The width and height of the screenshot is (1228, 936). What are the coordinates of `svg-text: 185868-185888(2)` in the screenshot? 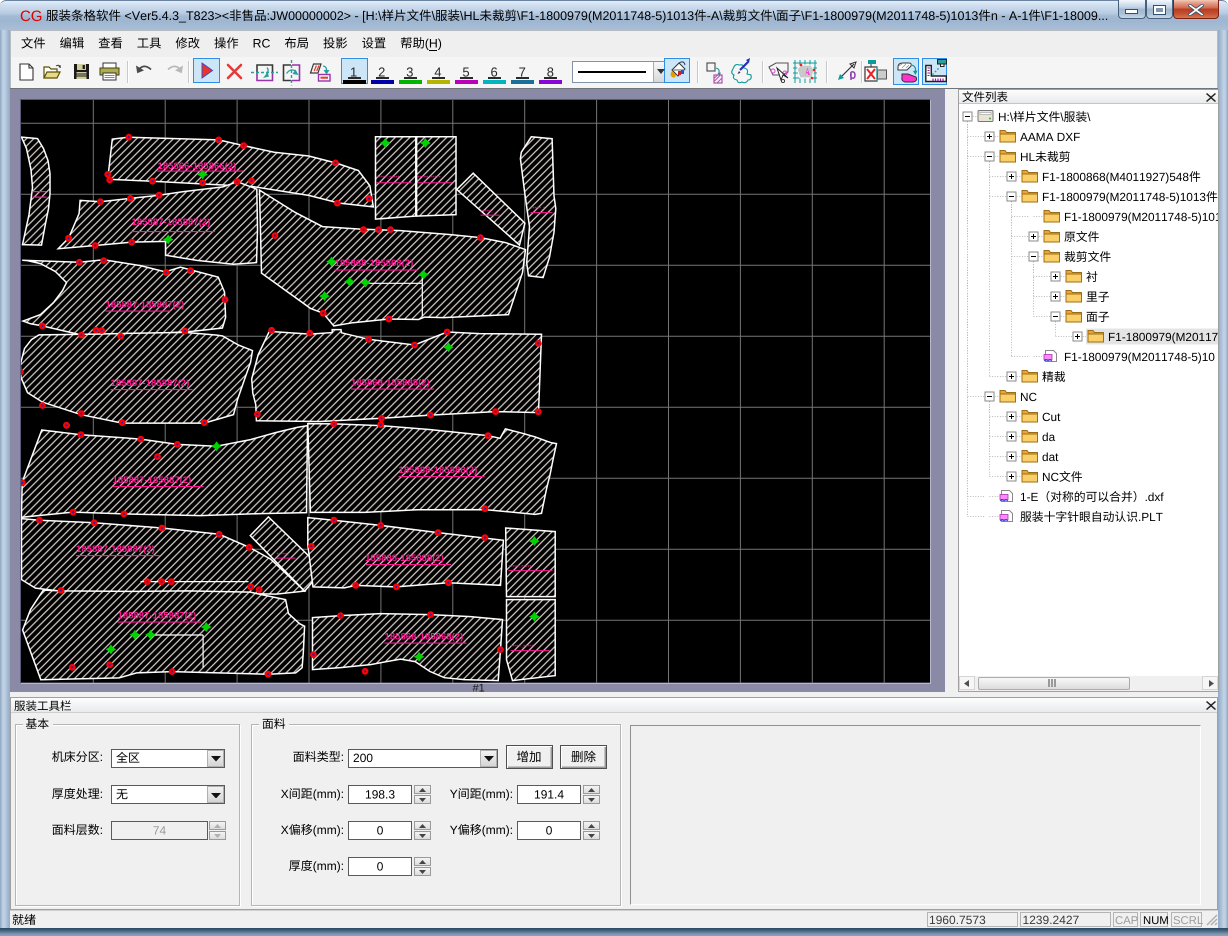 It's located at (390, 383).